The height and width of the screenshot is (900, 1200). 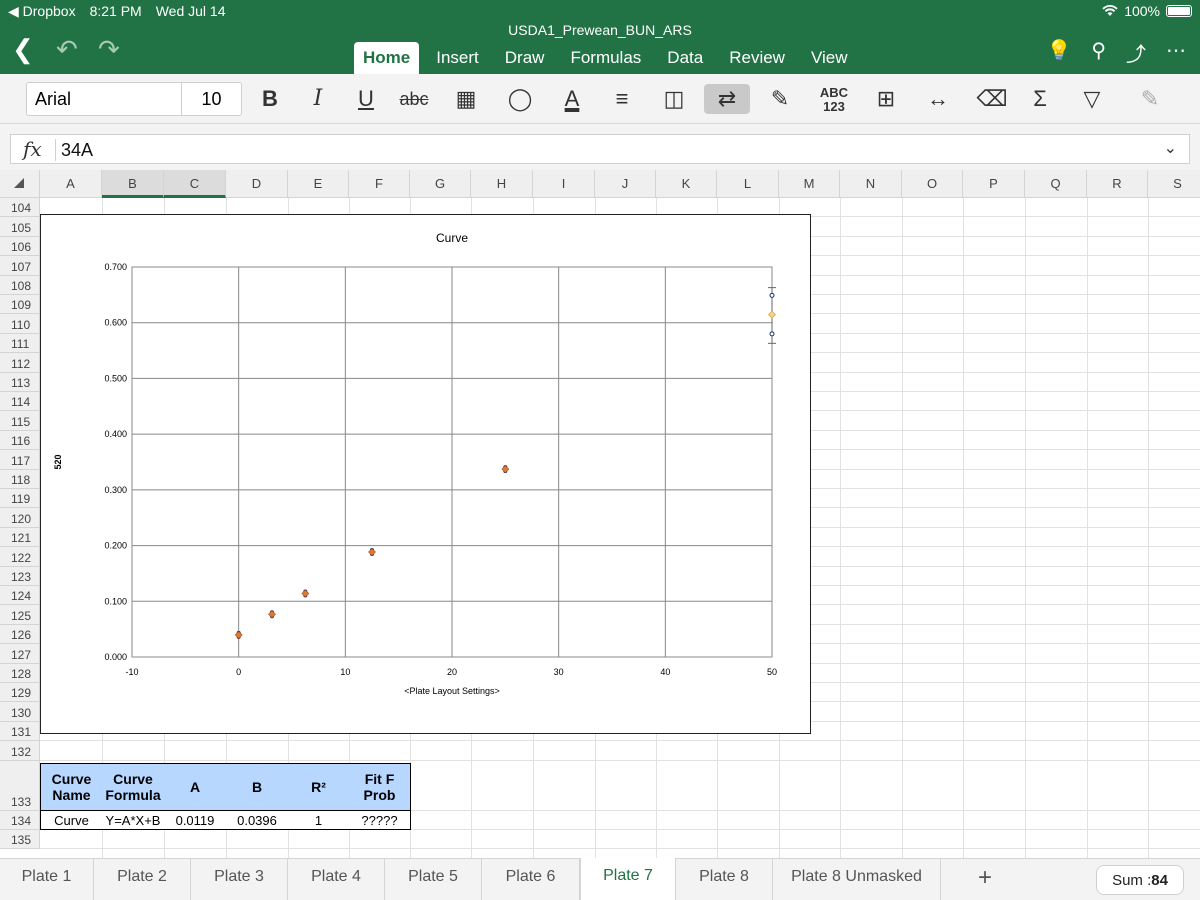 I want to click on undo-icon: ↶, so click(x=67, y=49).